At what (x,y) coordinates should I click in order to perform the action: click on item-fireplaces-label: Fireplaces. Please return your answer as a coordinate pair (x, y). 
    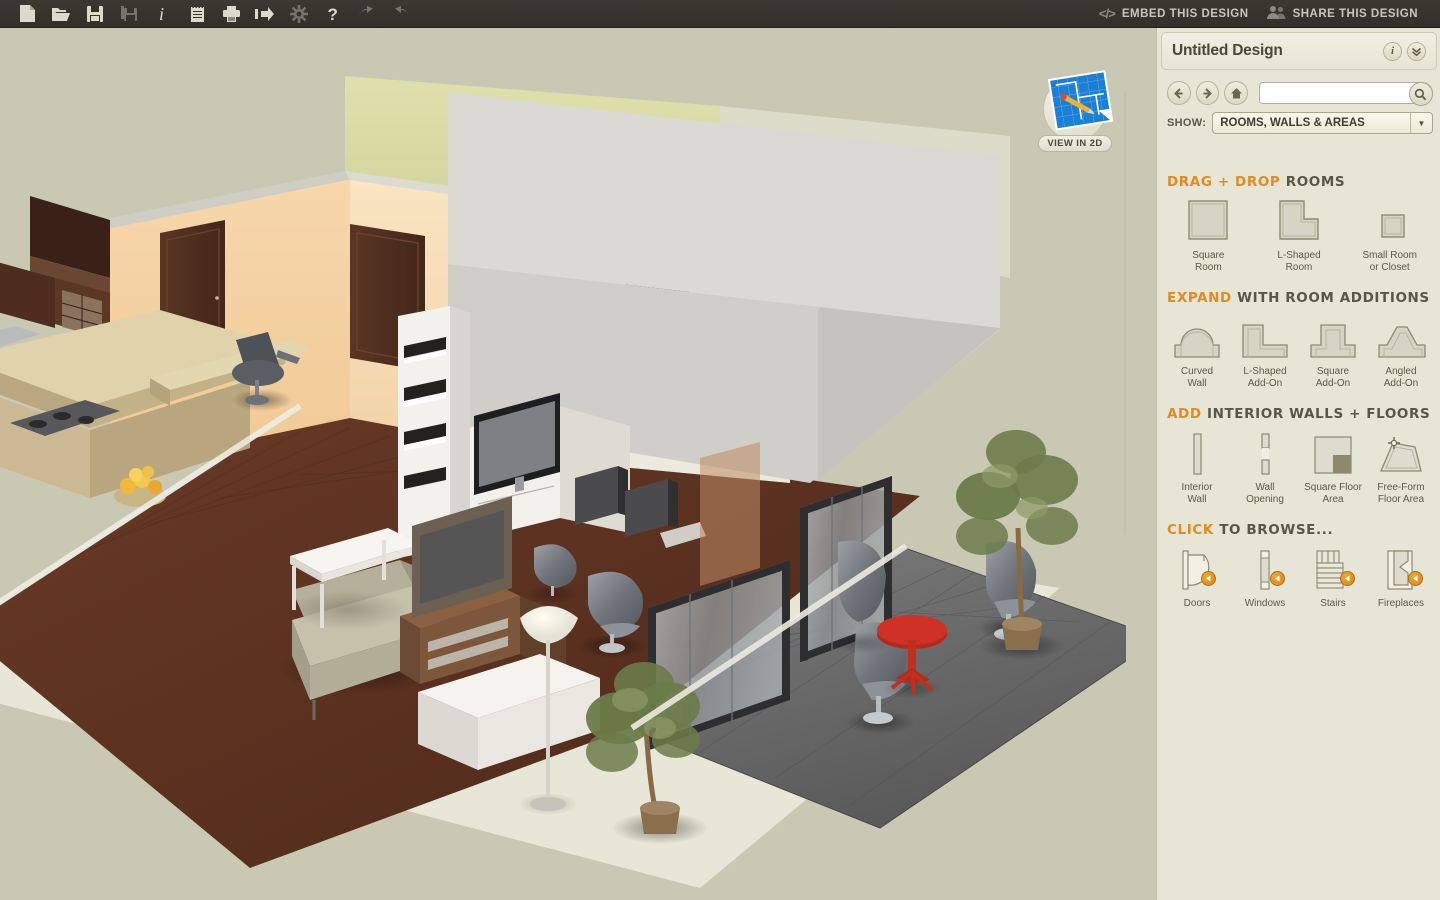
    Looking at the image, I should click on (1401, 603).